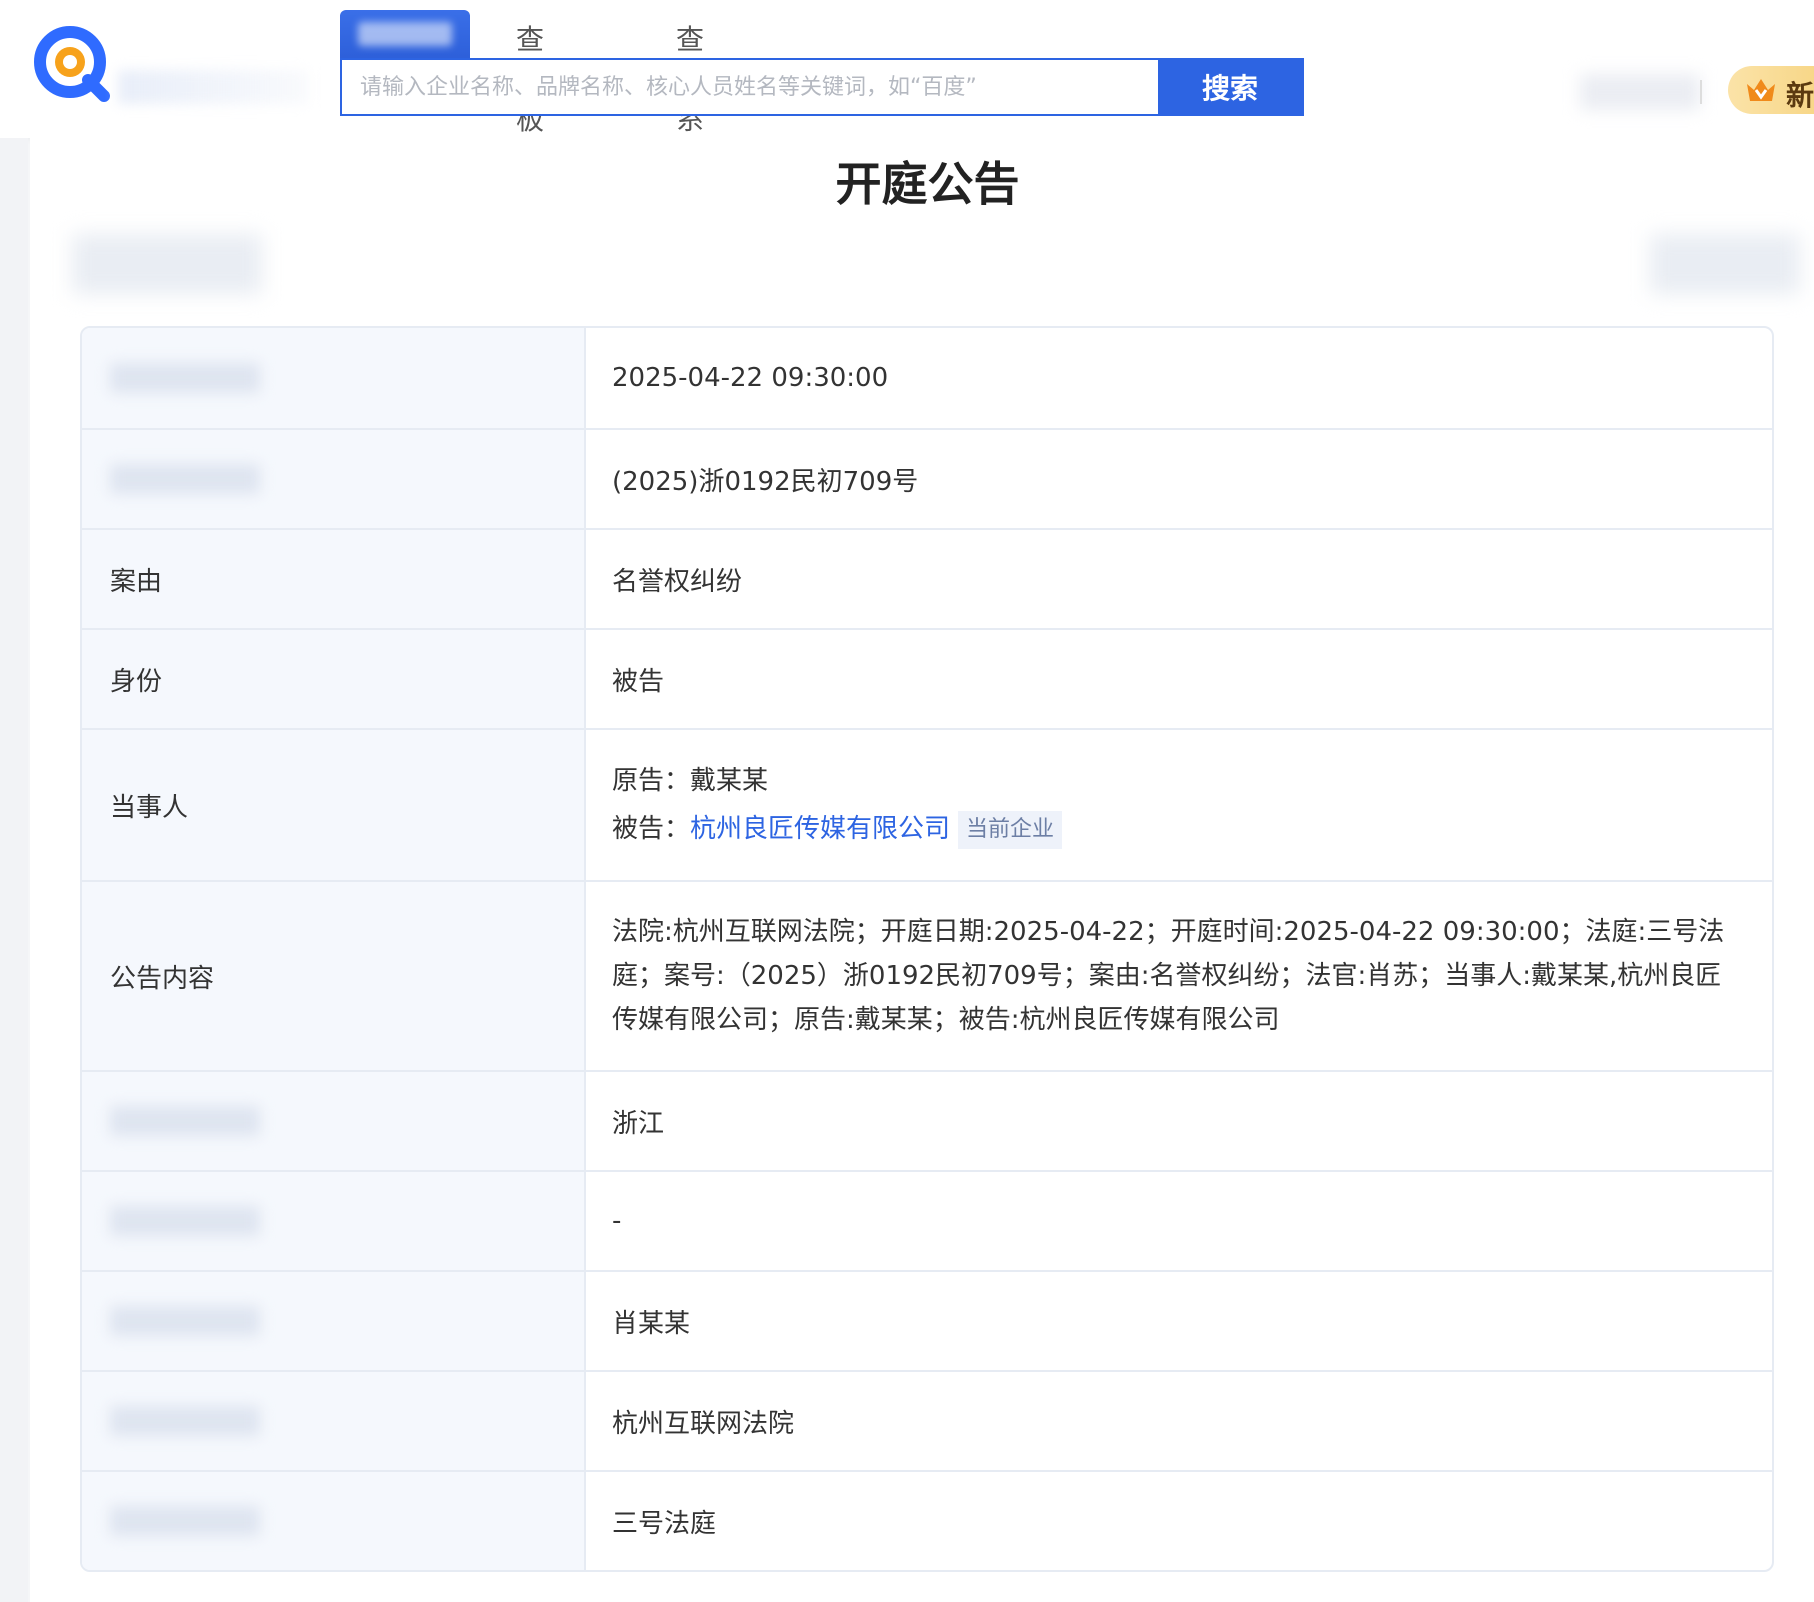 This screenshot has width=1814, height=1602. What do you see at coordinates (638, 1123) in the screenshot?
I see `province-value: 浙江` at bounding box center [638, 1123].